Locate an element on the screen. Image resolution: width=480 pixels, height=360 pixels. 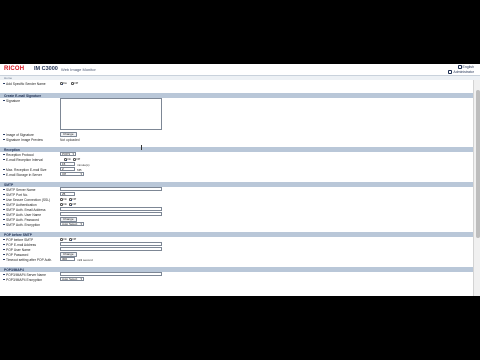
timeout-unit: milli second is located at coordinates (85, 259).